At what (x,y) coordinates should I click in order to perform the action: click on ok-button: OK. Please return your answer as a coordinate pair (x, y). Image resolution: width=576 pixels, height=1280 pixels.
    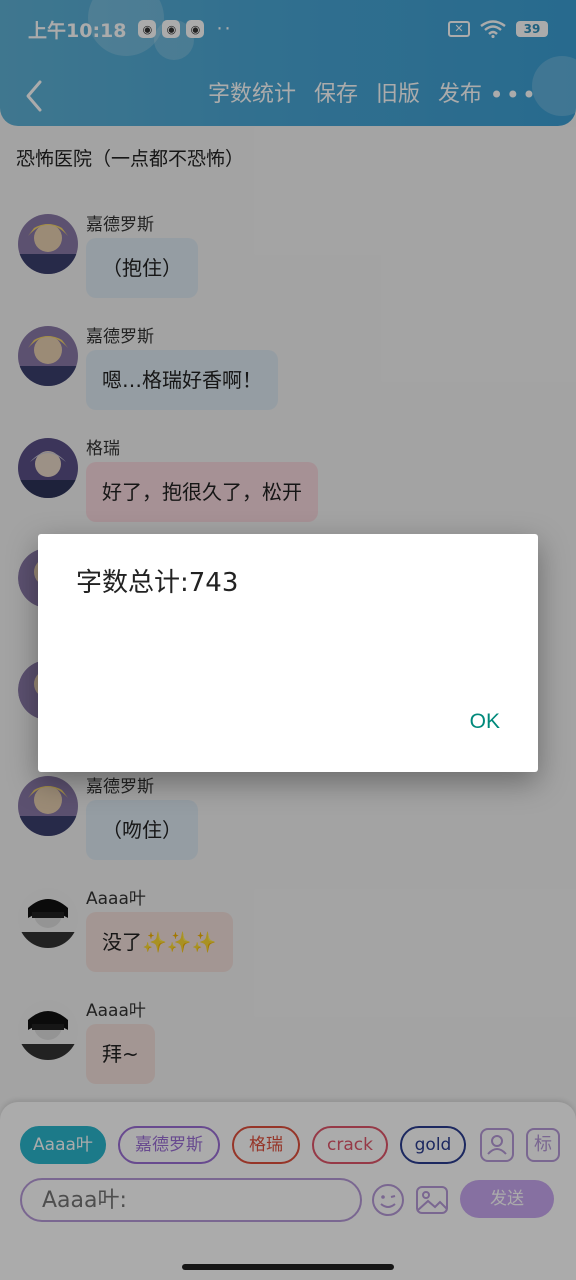
    Looking at the image, I should click on (485, 722).